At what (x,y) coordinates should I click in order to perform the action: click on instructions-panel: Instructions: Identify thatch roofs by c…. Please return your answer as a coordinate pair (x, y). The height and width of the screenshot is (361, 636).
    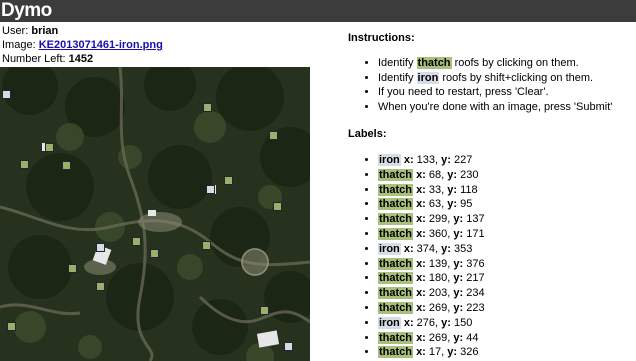
    Looking at the image, I should click on (492, 73).